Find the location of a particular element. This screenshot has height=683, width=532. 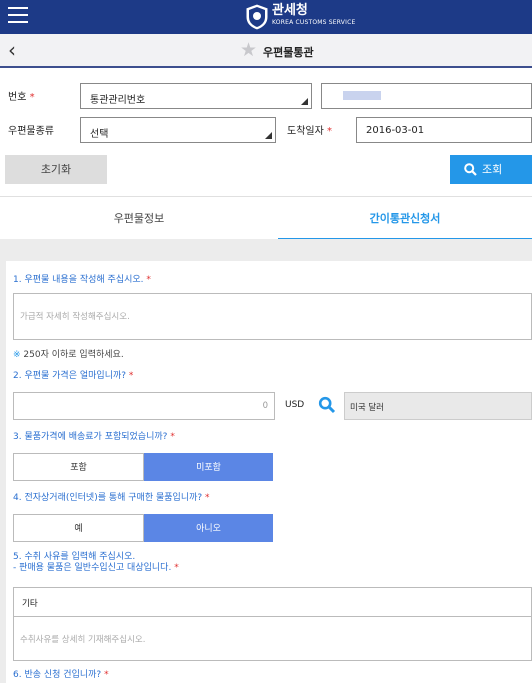

arrival-date-input: 2016-03-01 is located at coordinates (444, 130).